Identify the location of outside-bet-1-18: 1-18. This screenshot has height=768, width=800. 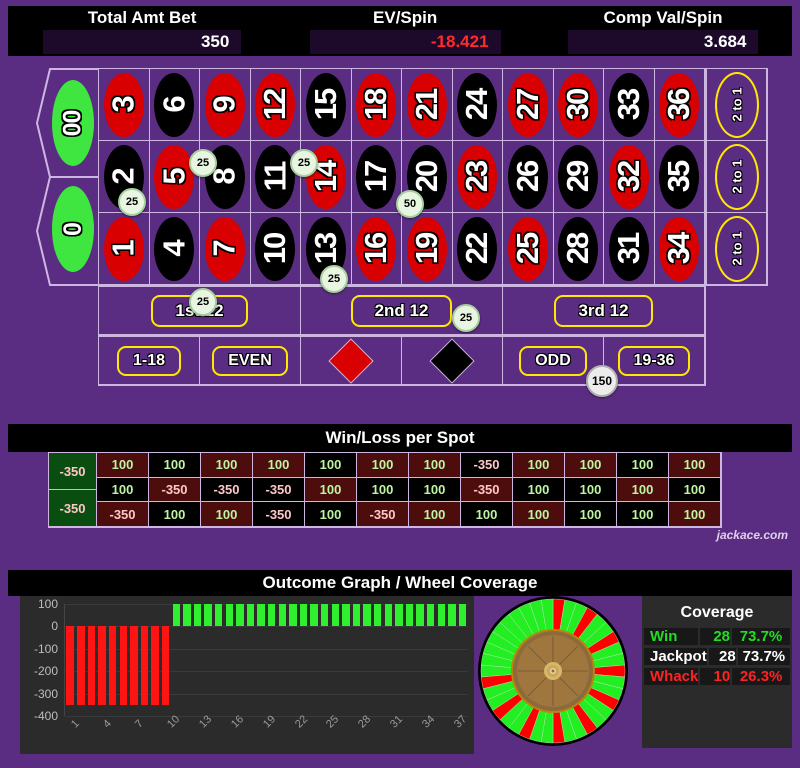
(149, 360).